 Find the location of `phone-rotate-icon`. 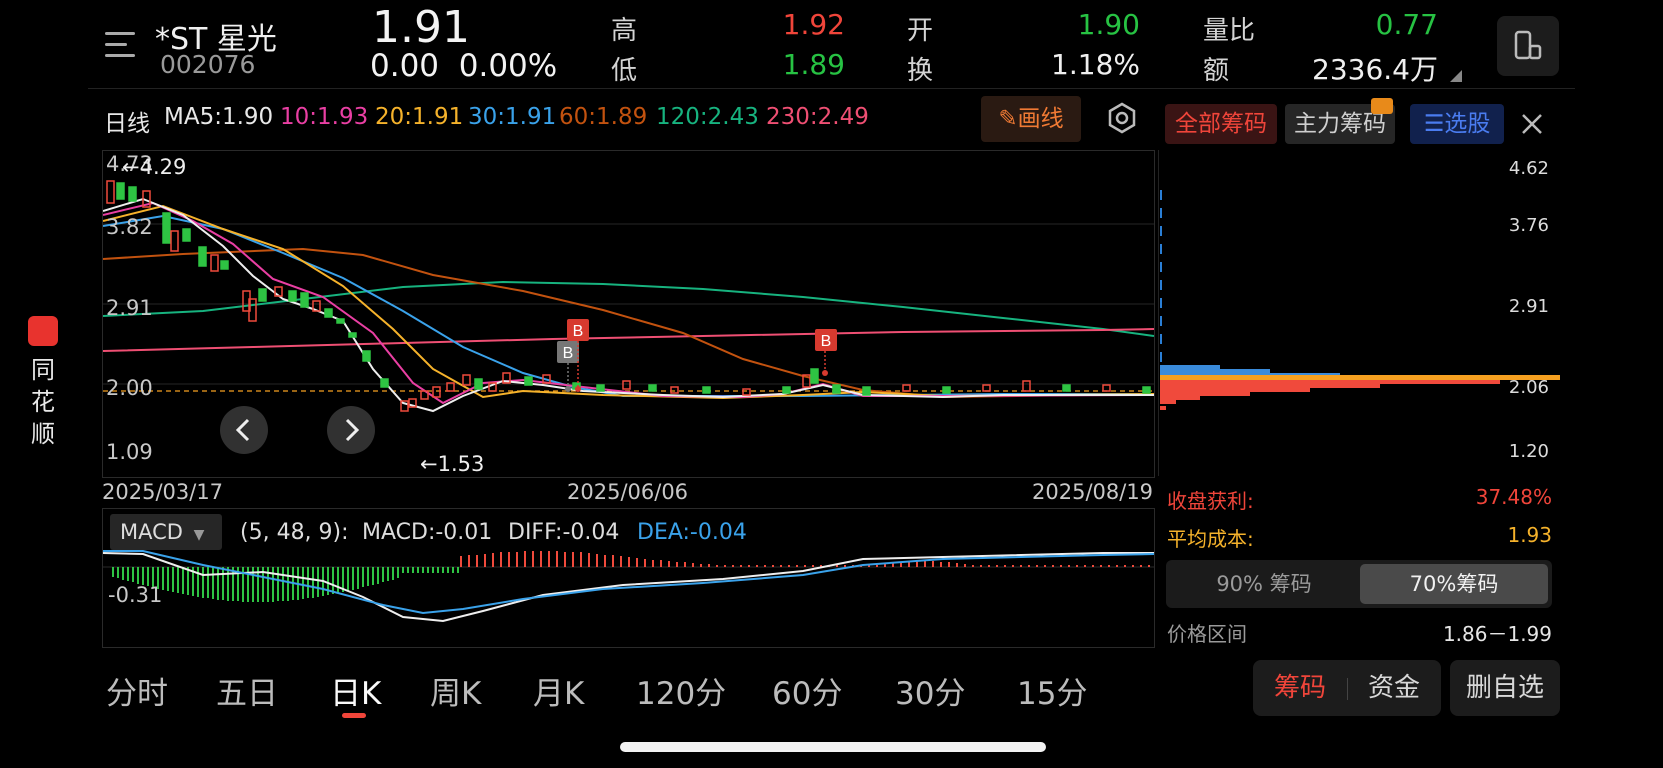

phone-rotate-icon is located at coordinates (1528, 45).